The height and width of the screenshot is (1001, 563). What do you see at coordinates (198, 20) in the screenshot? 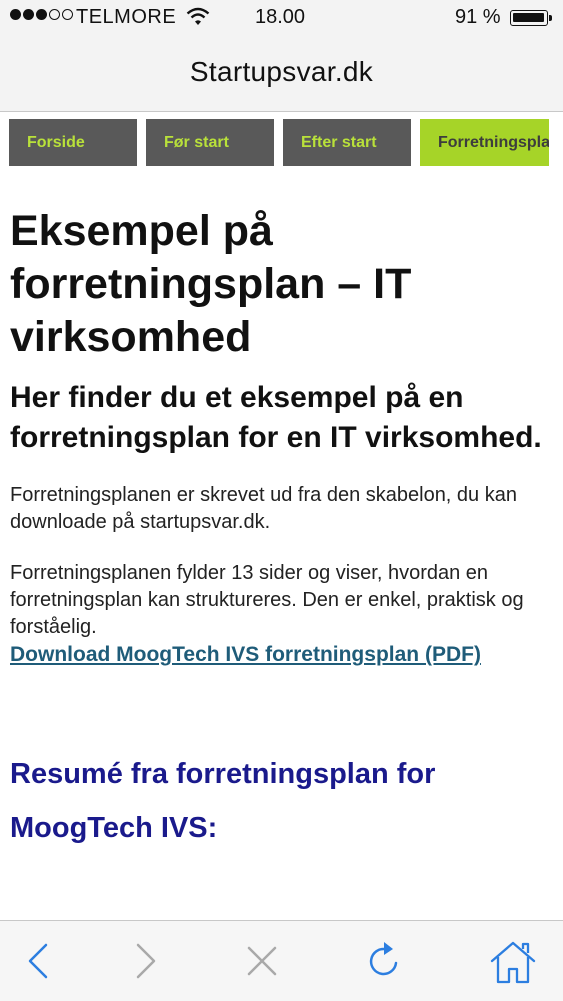
I see `wifi-icon` at bounding box center [198, 20].